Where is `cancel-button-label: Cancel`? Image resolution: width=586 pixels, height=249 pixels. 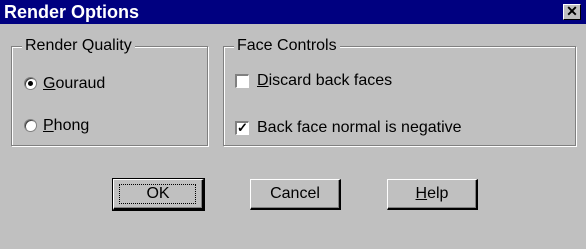 cancel-button-label: Cancel is located at coordinates (295, 193).